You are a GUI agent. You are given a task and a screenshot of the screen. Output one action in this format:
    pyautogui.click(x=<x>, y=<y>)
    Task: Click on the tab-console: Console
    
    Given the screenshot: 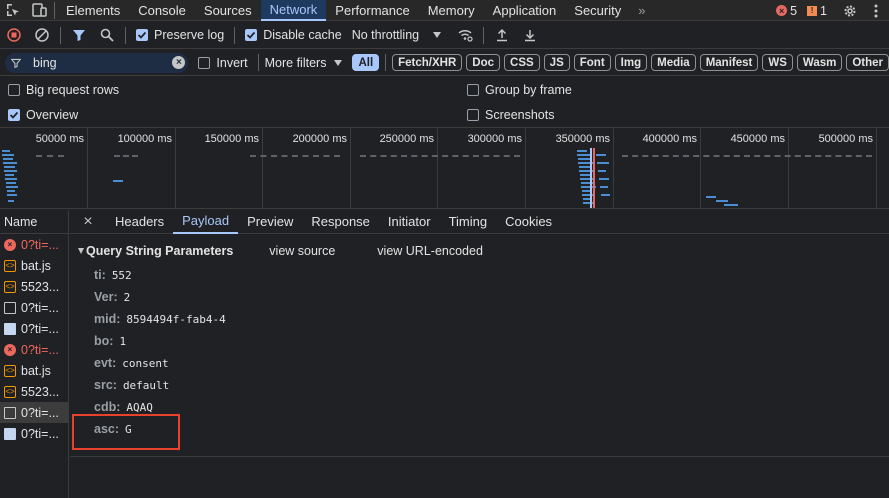 What is the action you would take?
    pyautogui.click(x=162, y=10)
    